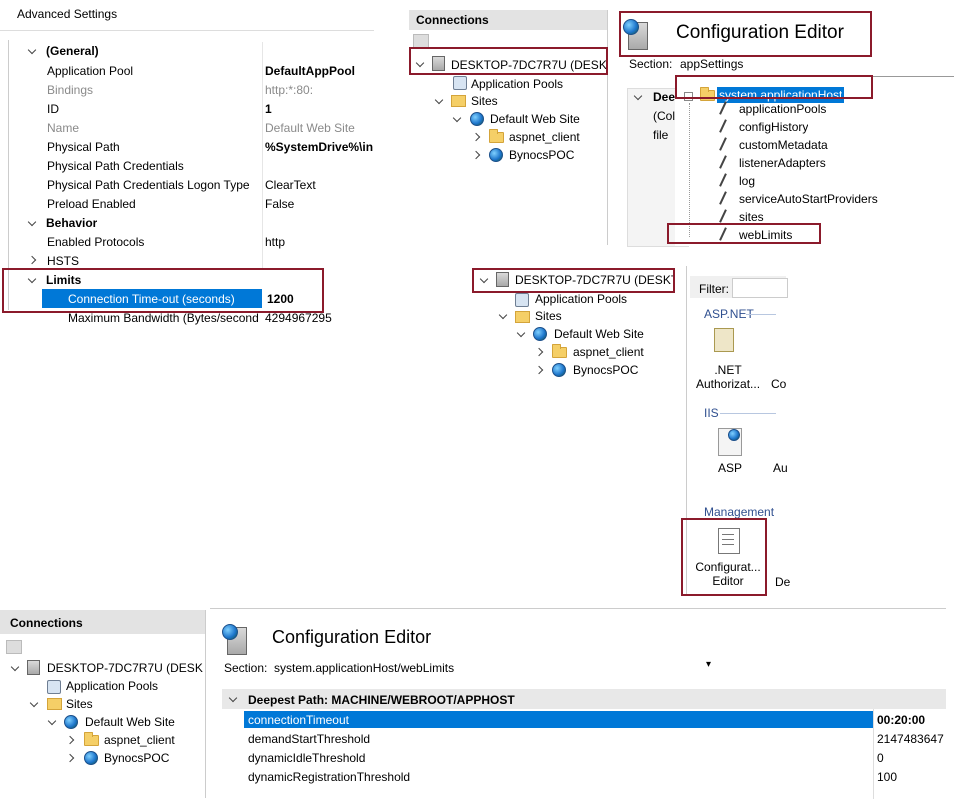 Image resolution: width=954 pixels, height=799 pixels. Describe the element at coordinates (910, 739) in the screenshot. I see `attribute-value: 2147483647` at that location.